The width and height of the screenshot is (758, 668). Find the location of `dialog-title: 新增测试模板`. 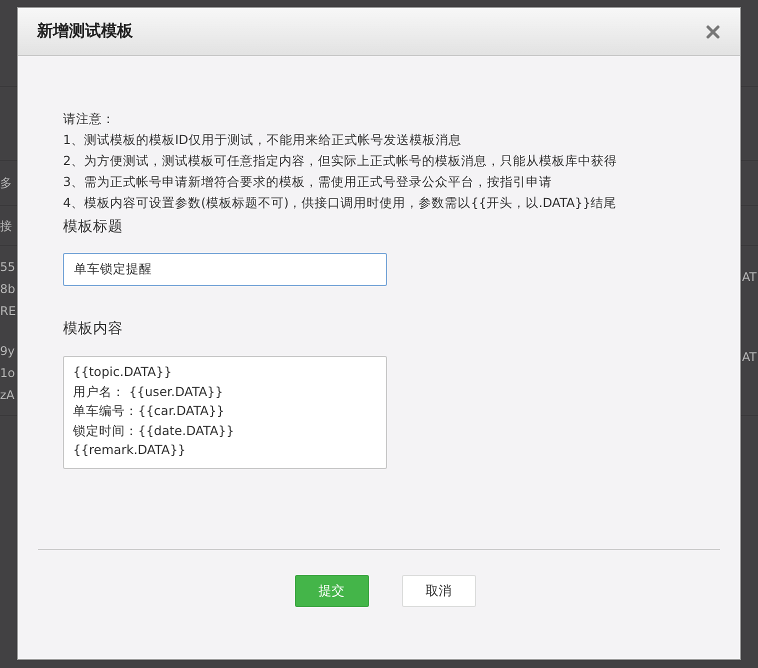

dialog-title: 新增测试模板 is located at coordinates (85, 31).